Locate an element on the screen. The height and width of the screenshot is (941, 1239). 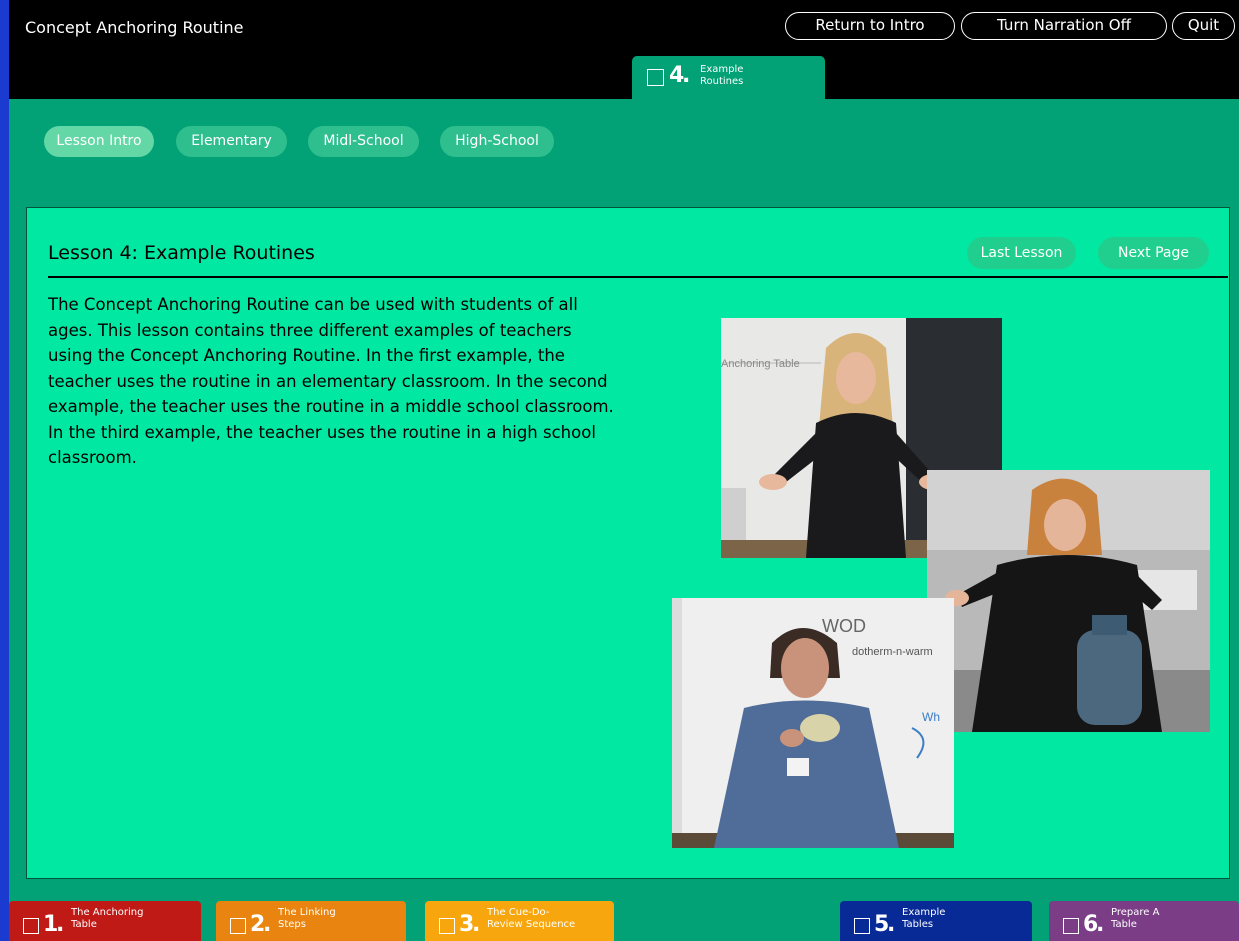
module-tab-anchoring-table: 1 . The Anchoring Table is located at coordinates (105, 921).